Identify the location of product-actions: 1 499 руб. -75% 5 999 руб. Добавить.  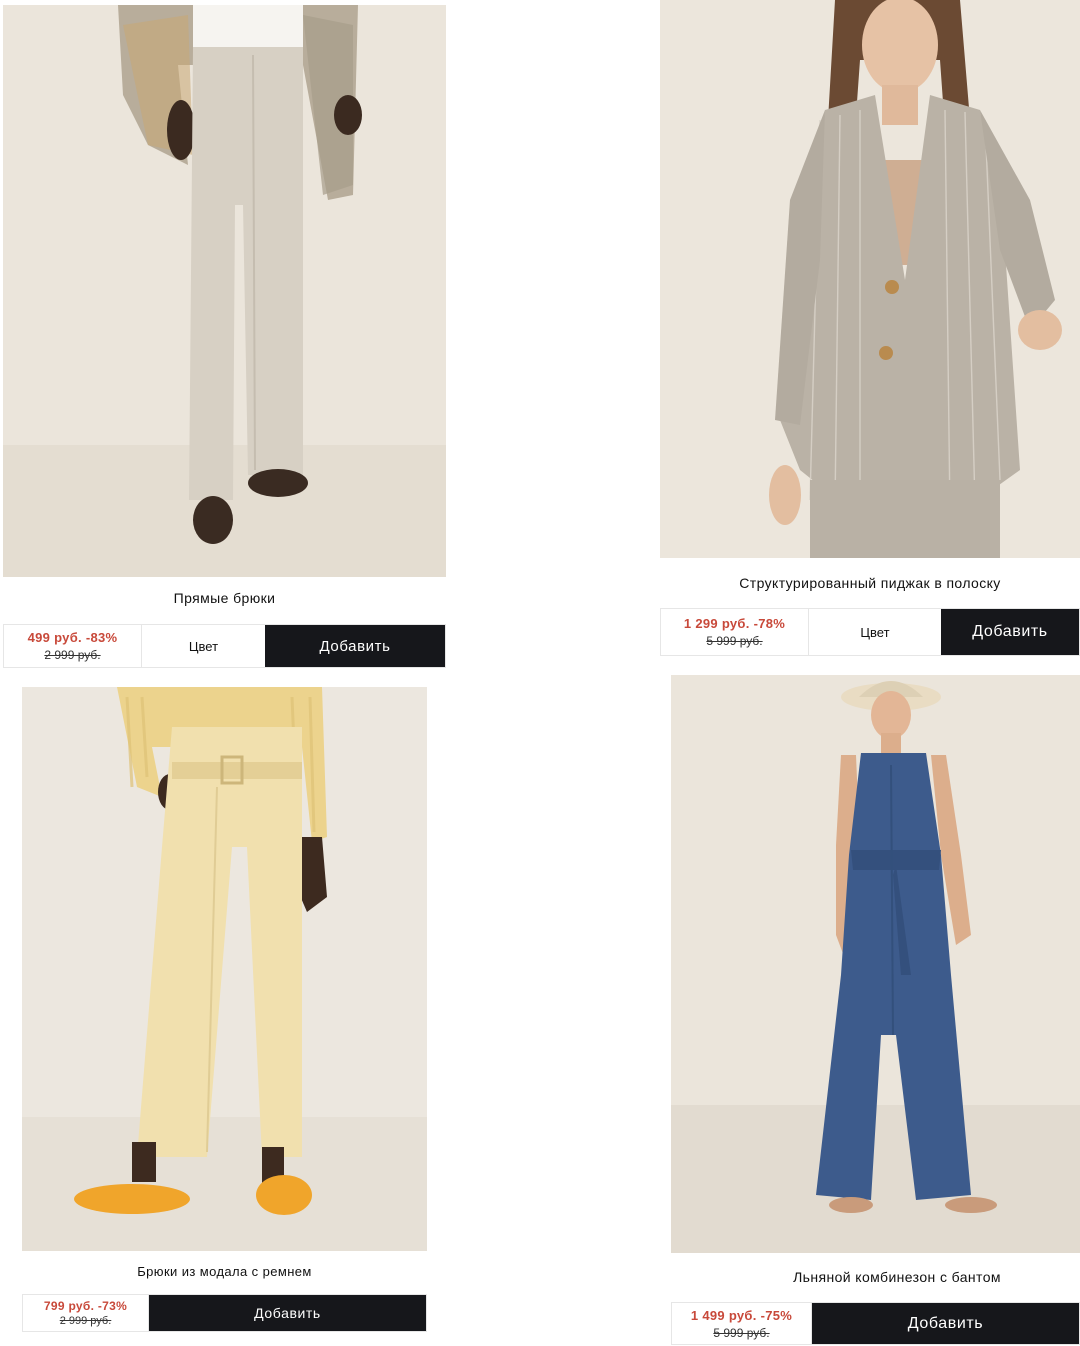
(875, 1323).